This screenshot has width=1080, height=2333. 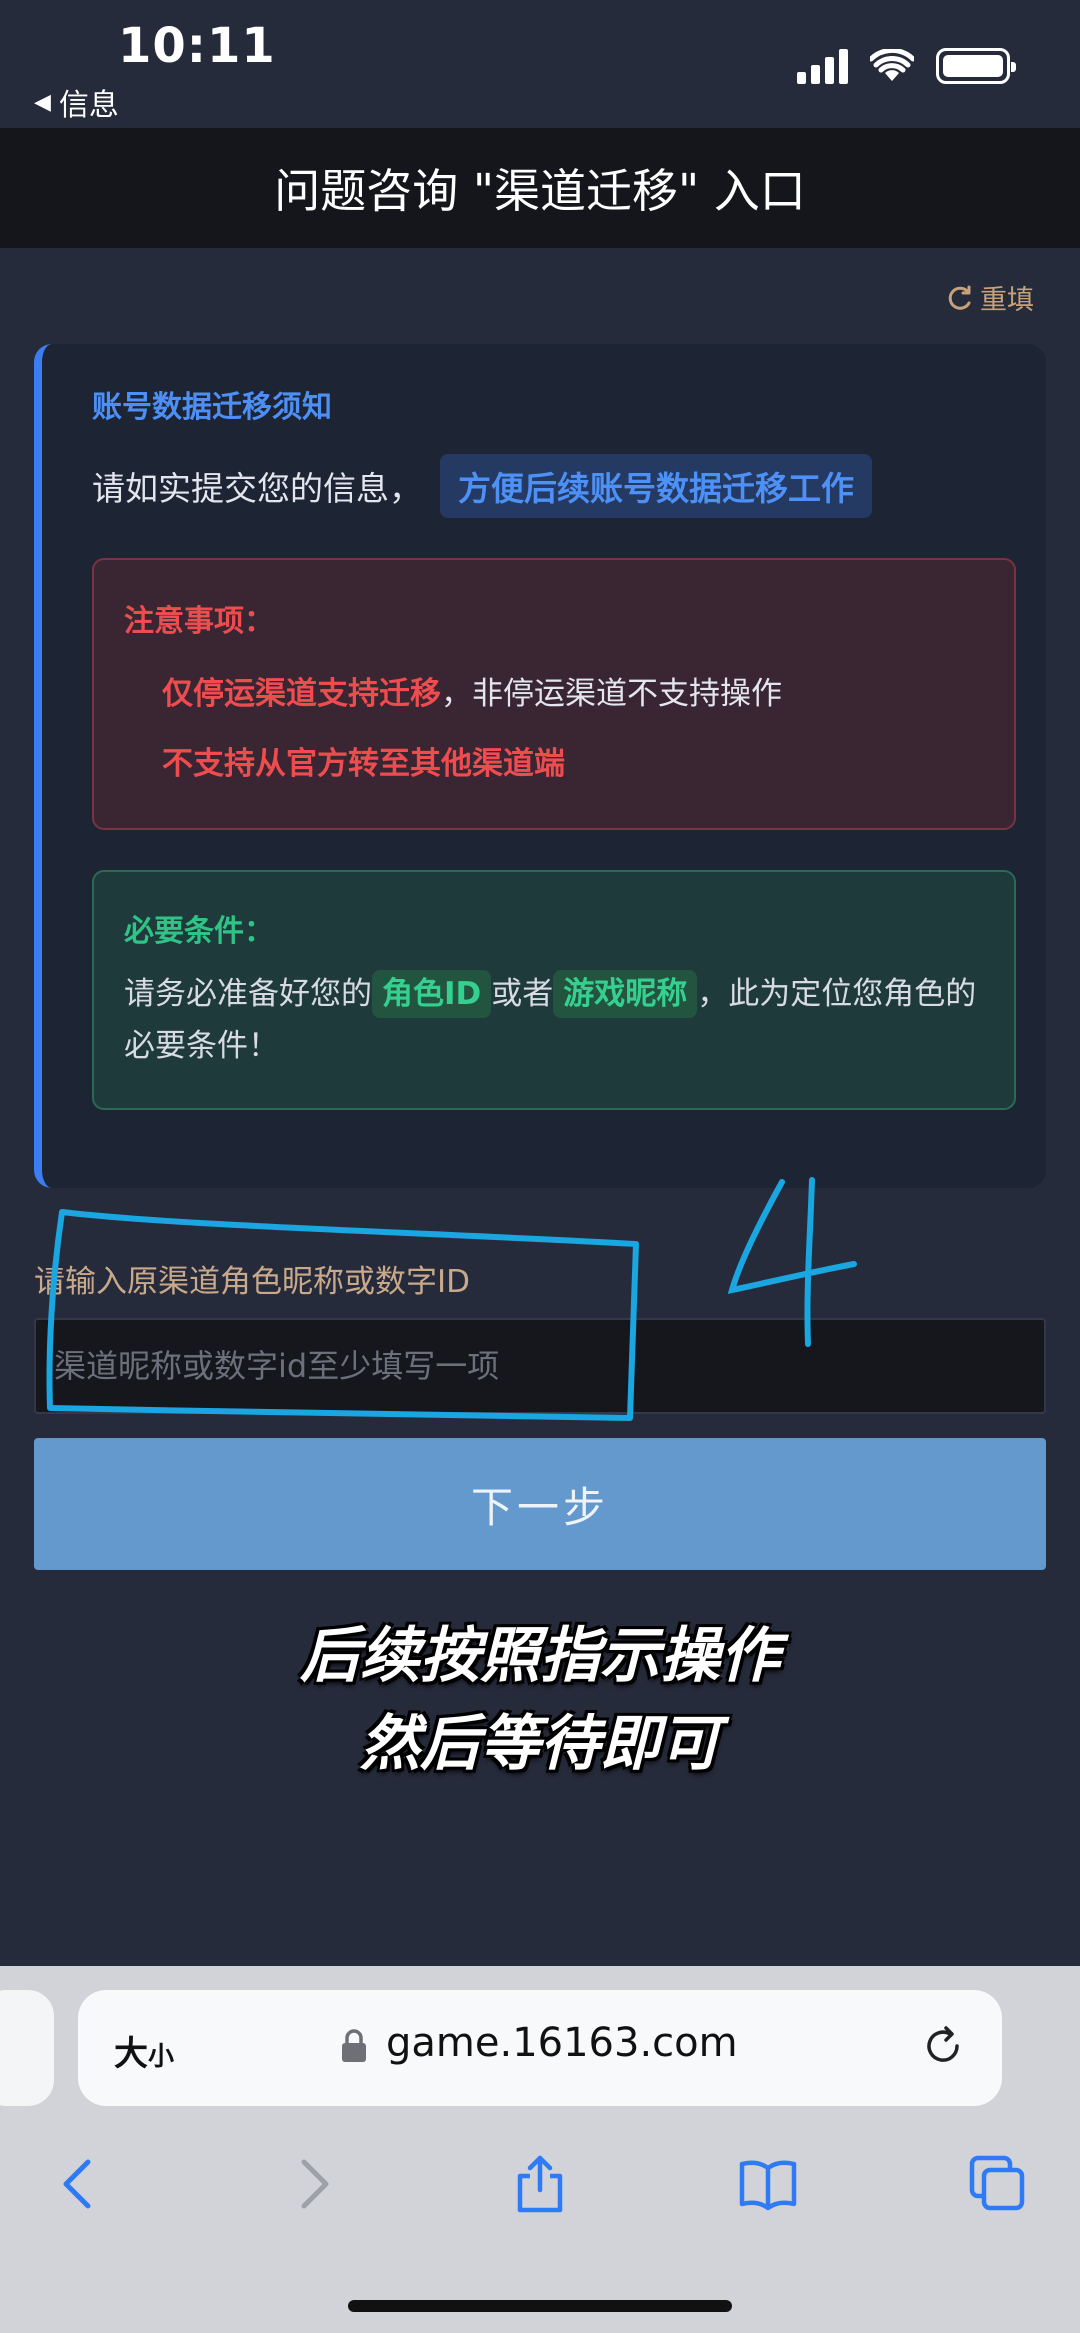 What do you see at coordinates (959, 297) in the screenshot?
I see `refresh-icon` at bounding box center [959, 297].